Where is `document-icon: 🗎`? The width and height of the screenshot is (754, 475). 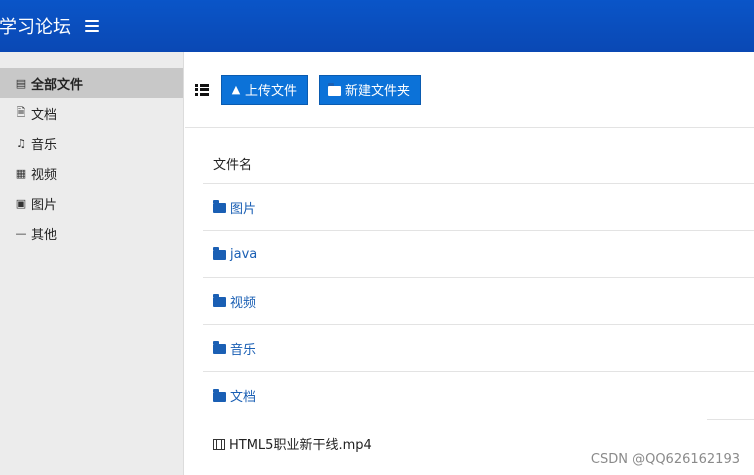 document-icon: 🗎 is located at coordinates (21, 112).